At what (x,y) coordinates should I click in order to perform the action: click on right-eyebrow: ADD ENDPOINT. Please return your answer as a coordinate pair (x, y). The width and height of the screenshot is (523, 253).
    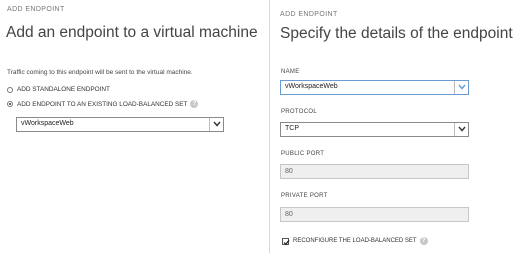
    Looking at the image, I should click on (309, 14).